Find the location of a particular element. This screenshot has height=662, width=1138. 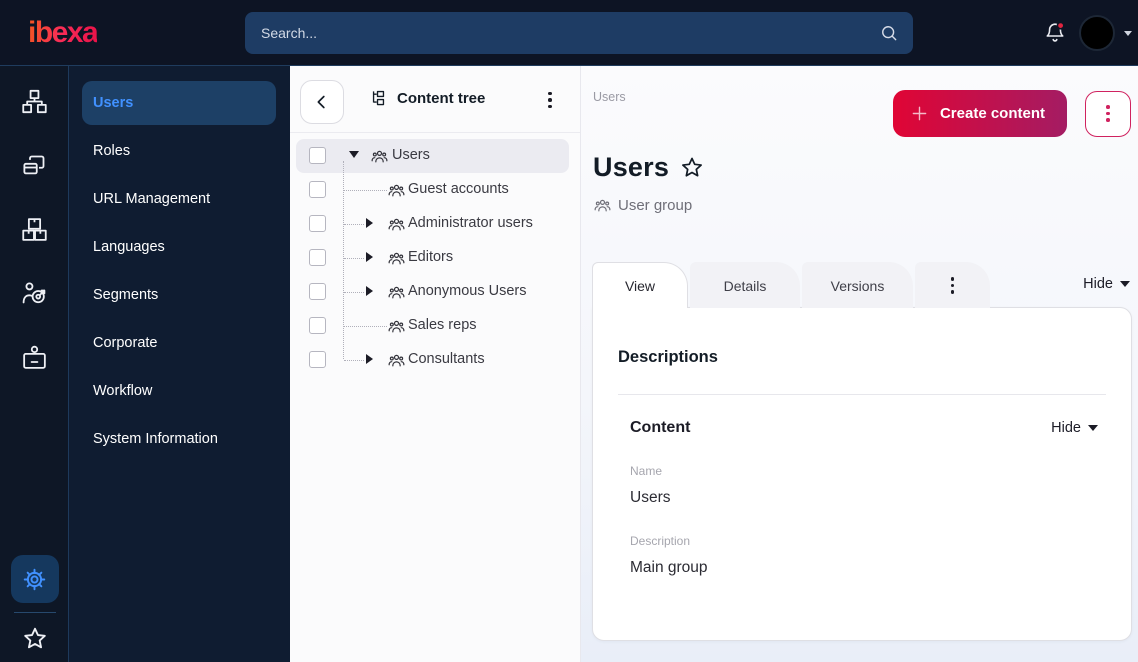

sidebar-item-corporate: Corporate is located at coordinates (179, 343).